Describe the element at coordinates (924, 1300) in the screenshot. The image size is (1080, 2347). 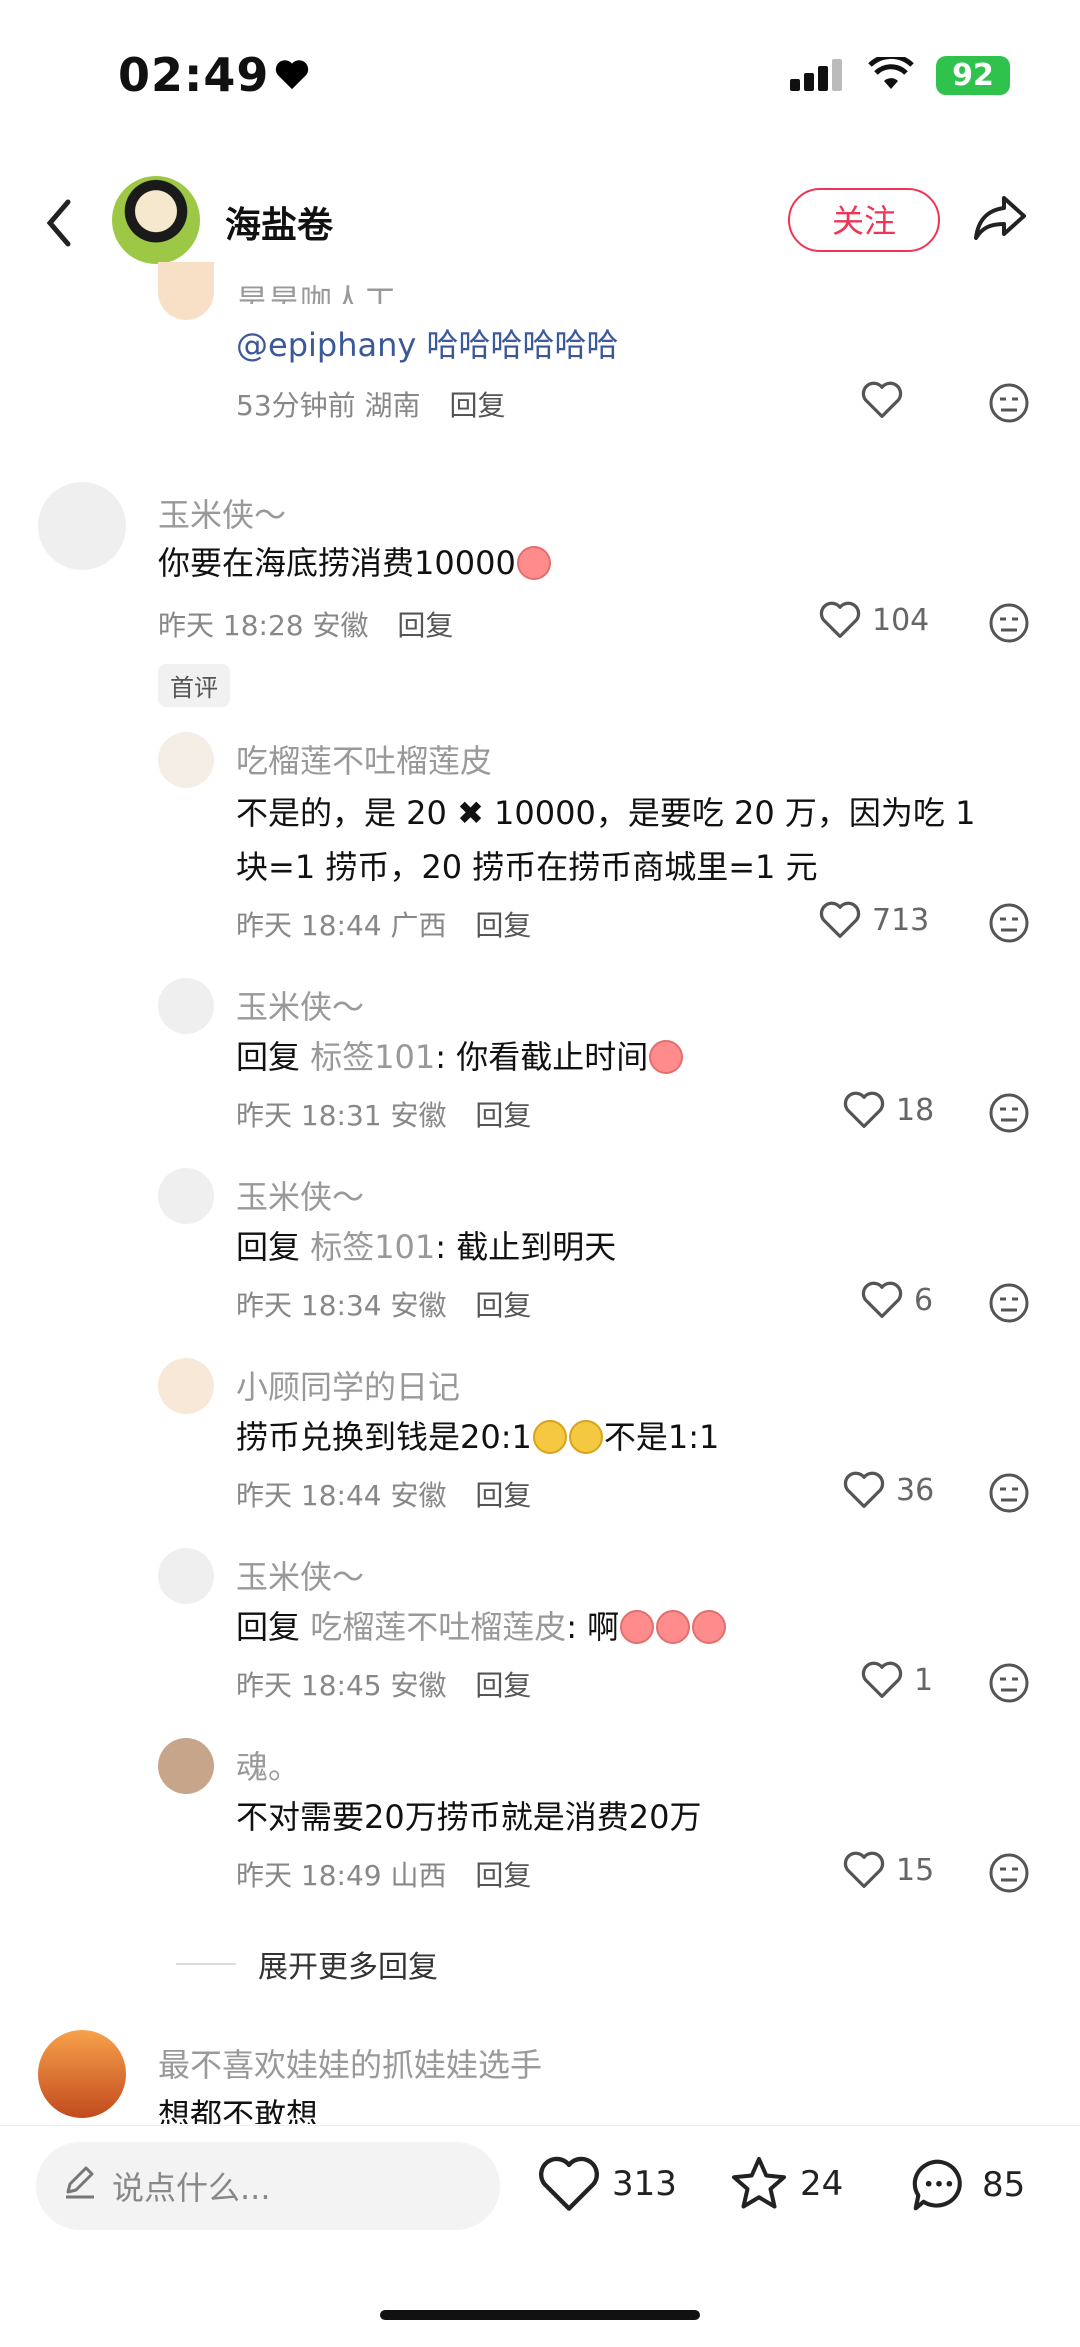
I see `like-count: 6` at that location.